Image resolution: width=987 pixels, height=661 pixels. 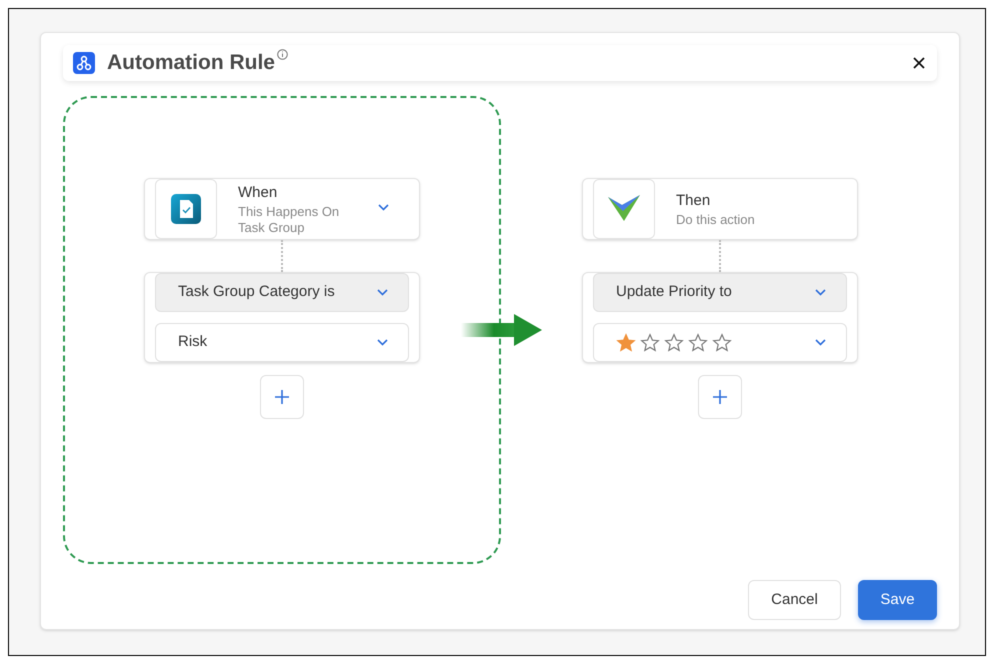 I want to click on step-card: Then Do this action, so click(x=720, y=209).